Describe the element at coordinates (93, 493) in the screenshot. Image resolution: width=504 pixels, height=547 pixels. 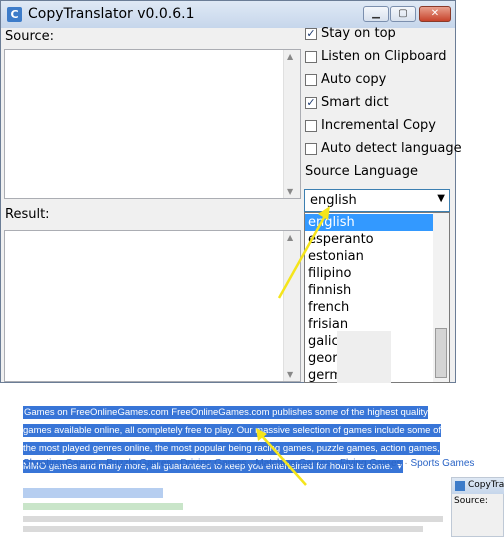
I see `blurred-title` at that location.